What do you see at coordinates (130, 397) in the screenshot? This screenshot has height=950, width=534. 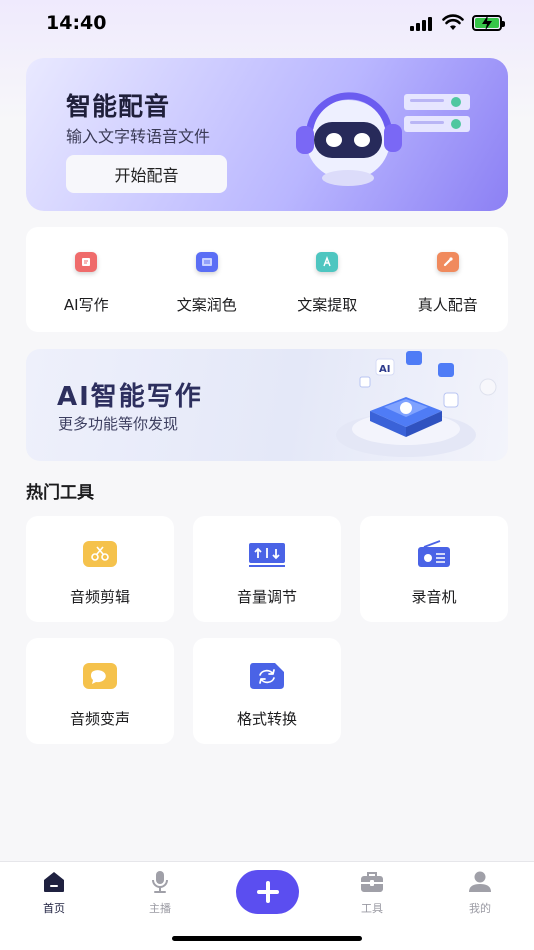 I see `ai-banner-title: AI智能写作` at bounding box center [130, 397].